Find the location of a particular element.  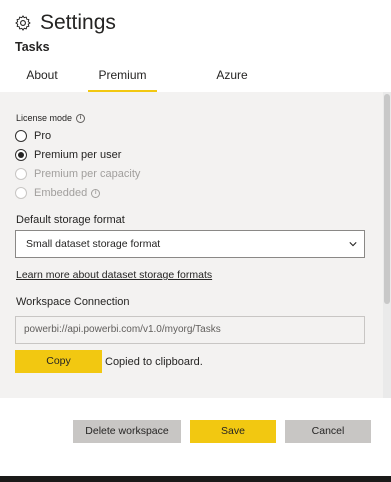

copied-message: Copied to clipboard. is located at coordinates (154, 362).